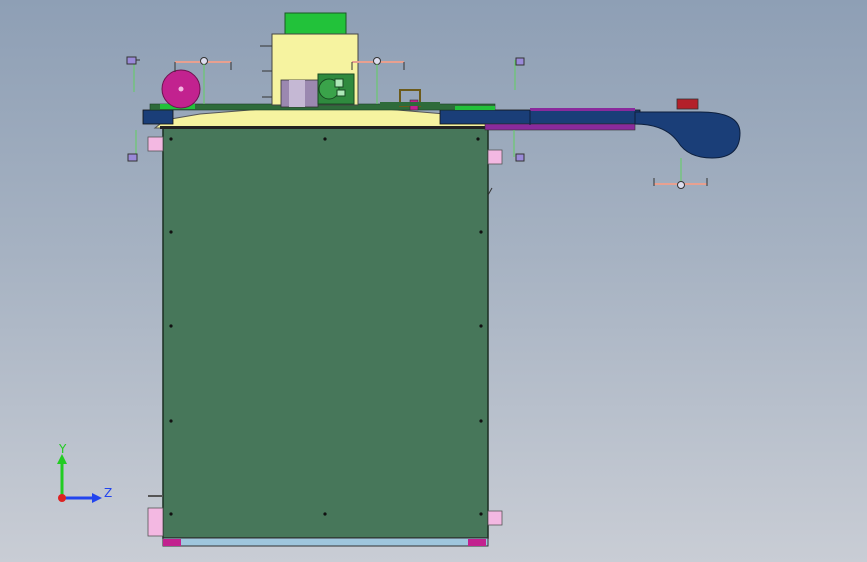 The width and height of the screenshot is (867, 562). Describe the element at coordinates (62, 498) in the screenshot. I see `origin-icon` at that location.